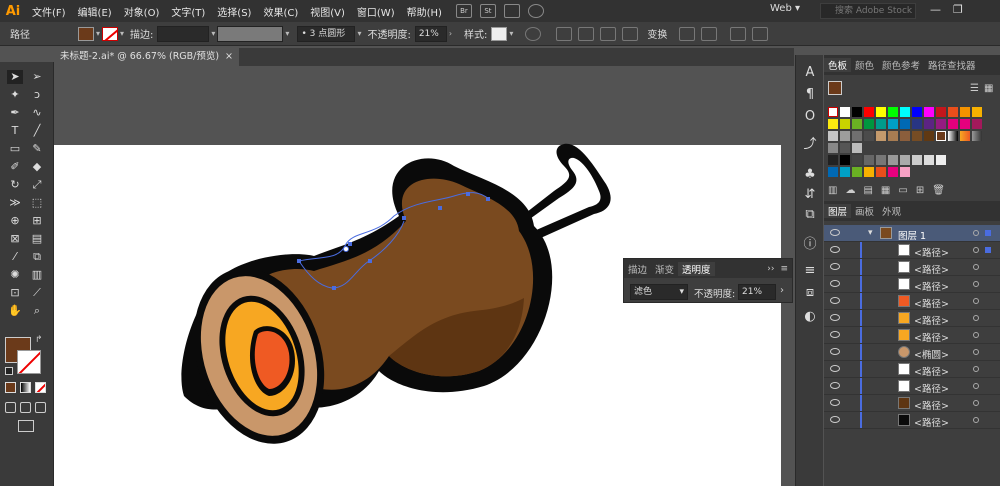  Describe the element at coordinates (586, 33) in the screenshot. I see `align-center-icon` at that location.